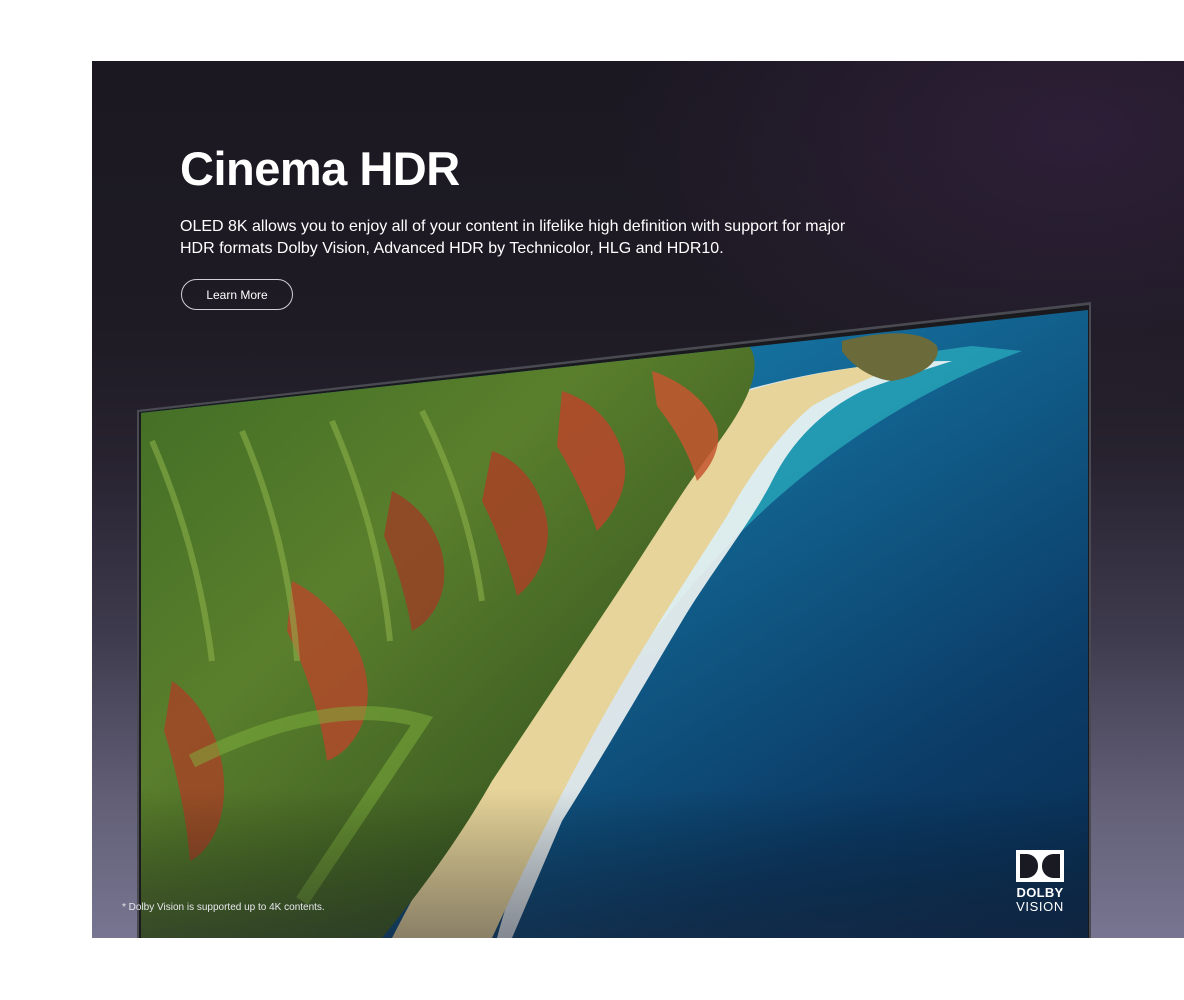 The width and height of the screenshot is (1184, 1000). What do you see at coordinates (320, 168) in the screenshot?
I see `page-title: Cinema HDR` at bounding box center [320, 168].